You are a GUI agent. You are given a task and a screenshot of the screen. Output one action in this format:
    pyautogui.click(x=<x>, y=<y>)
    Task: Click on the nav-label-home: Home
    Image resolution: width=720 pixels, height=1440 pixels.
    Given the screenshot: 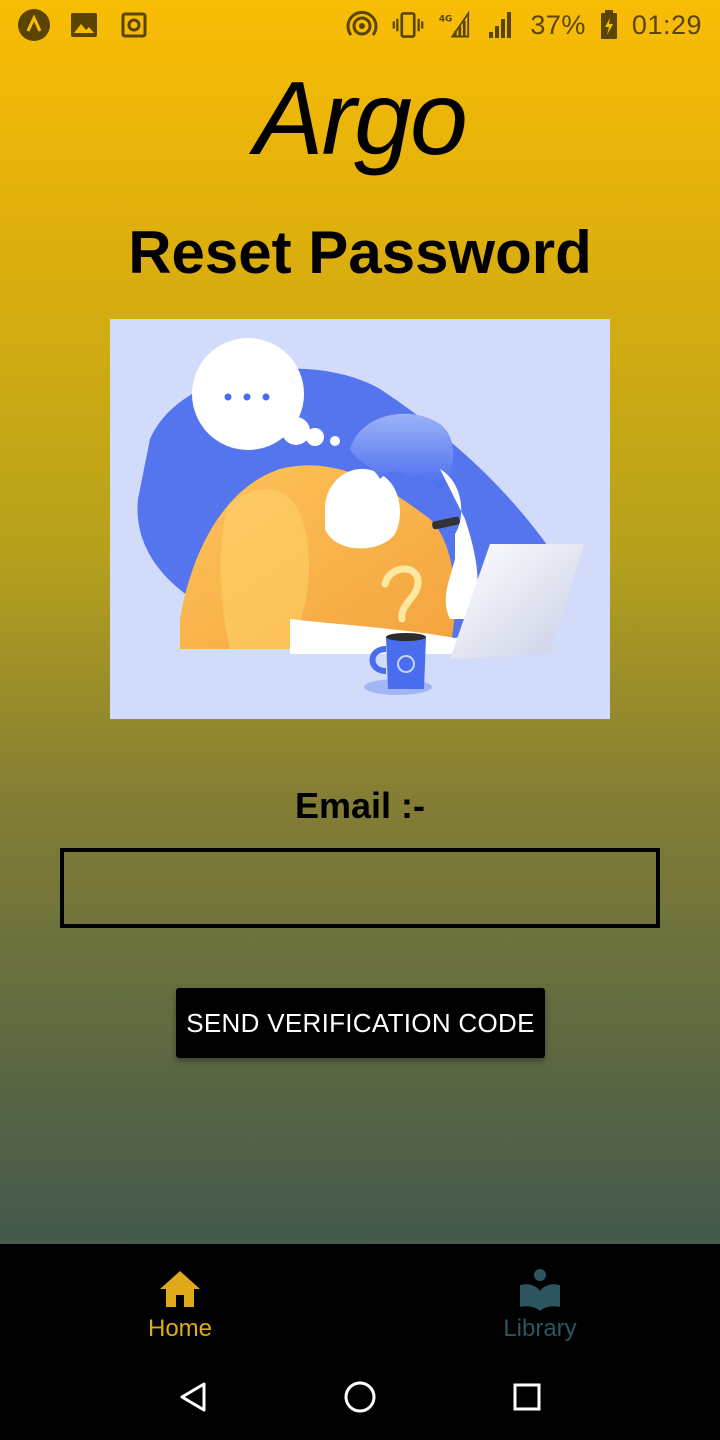 What is the action you would take?
    pyautogui.click(x=180, y=1328)
    